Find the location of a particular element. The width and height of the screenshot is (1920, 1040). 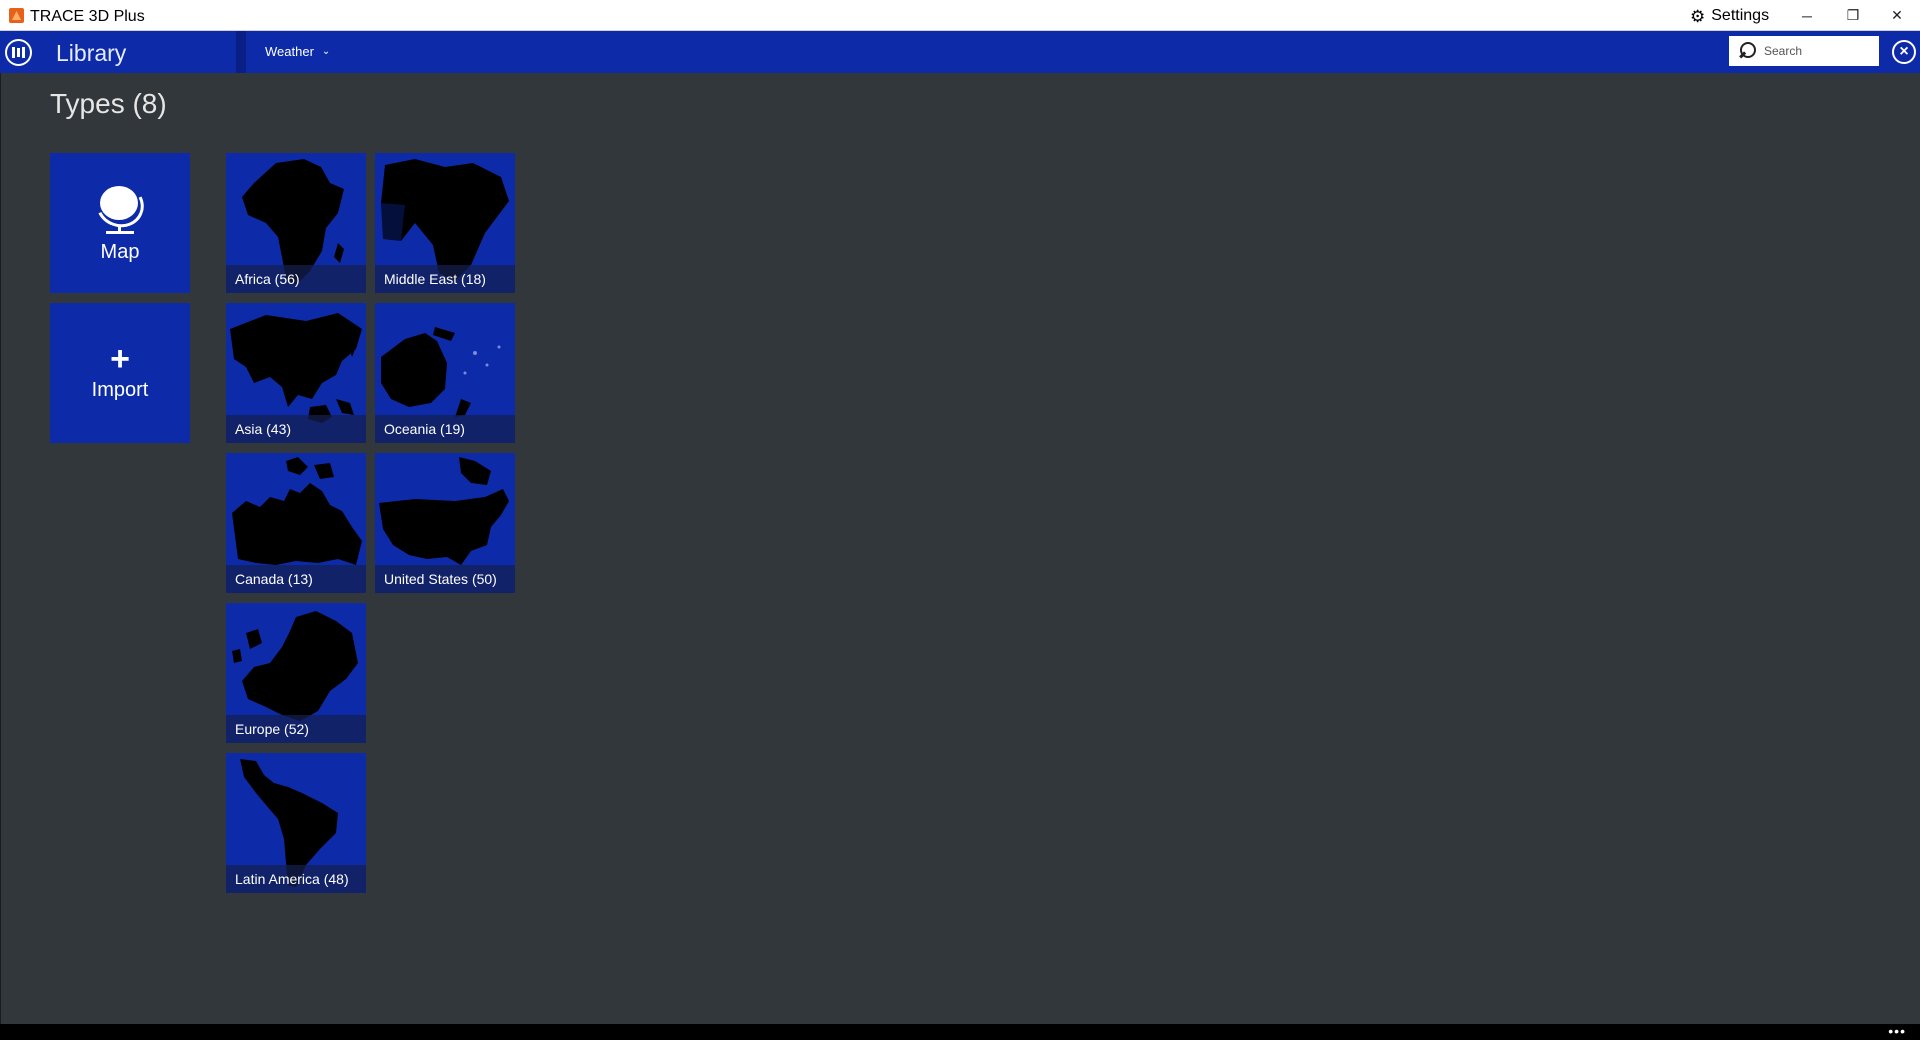

close-icon: × is located at coordinates (1904, 52).